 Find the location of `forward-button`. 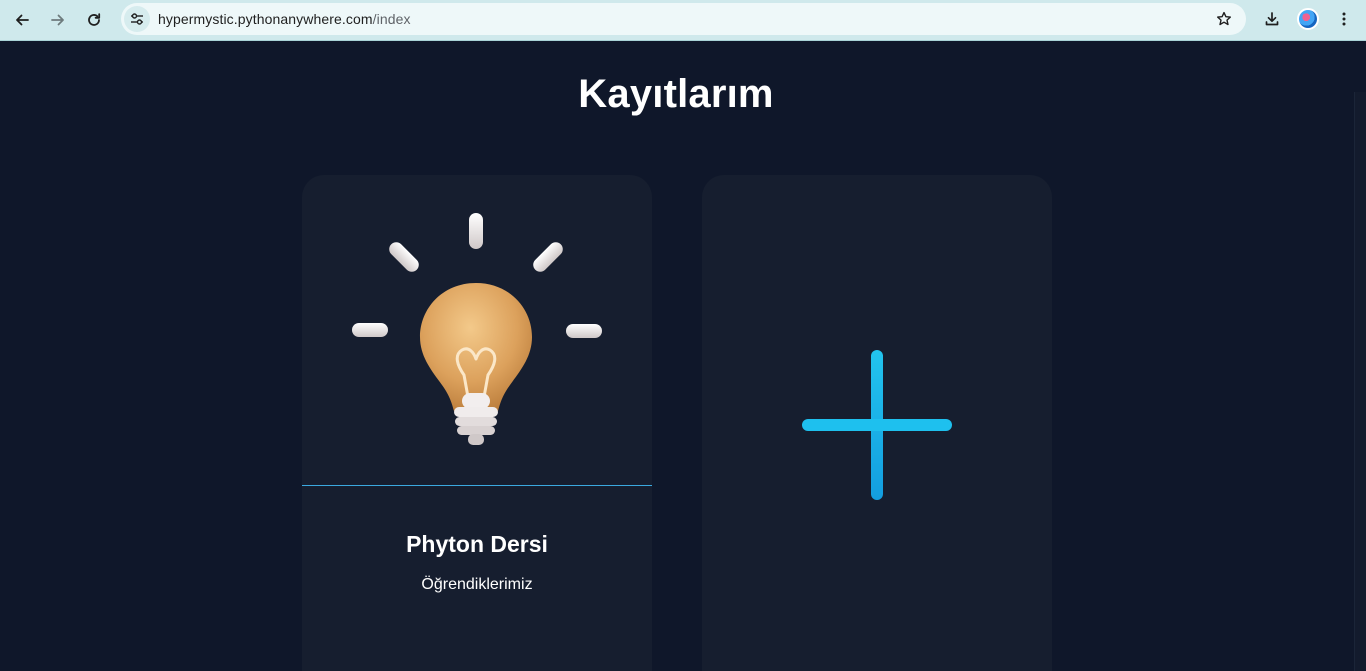

forward-button is located at coordinates (58, 20).